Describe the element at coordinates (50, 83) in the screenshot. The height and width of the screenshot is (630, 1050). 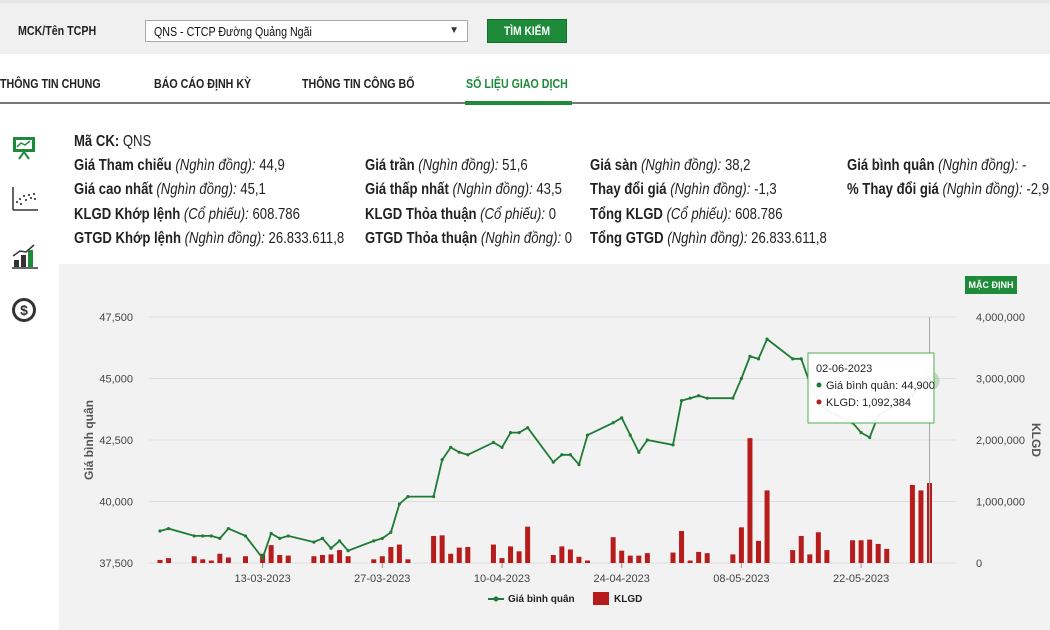
I see `tab-thong-tin-chung: THÔNG TIN CHUNG` at that location.